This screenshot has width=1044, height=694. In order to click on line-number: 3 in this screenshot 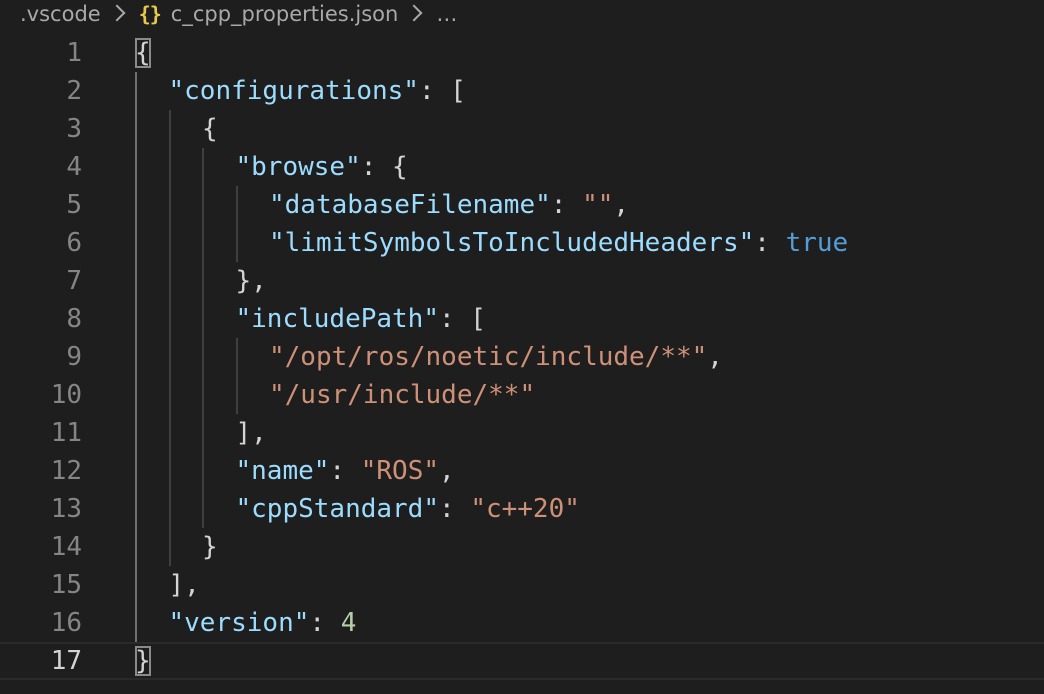, I will do `click(74, 129)`.